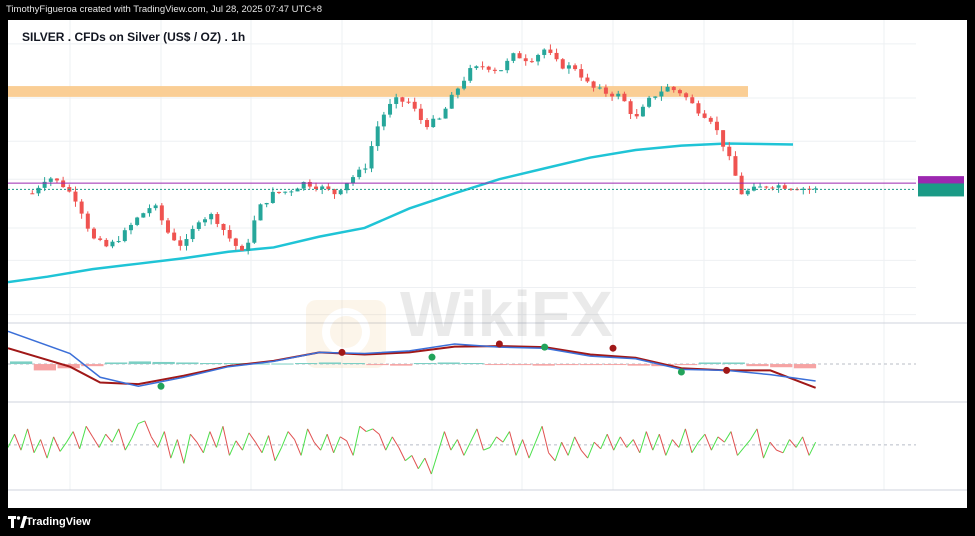 The width and height of the screenshot is (975, 536). Describe the element at coordinates (17, 522) in the screenshot. I see `tradingview-logo-icon` at that location.